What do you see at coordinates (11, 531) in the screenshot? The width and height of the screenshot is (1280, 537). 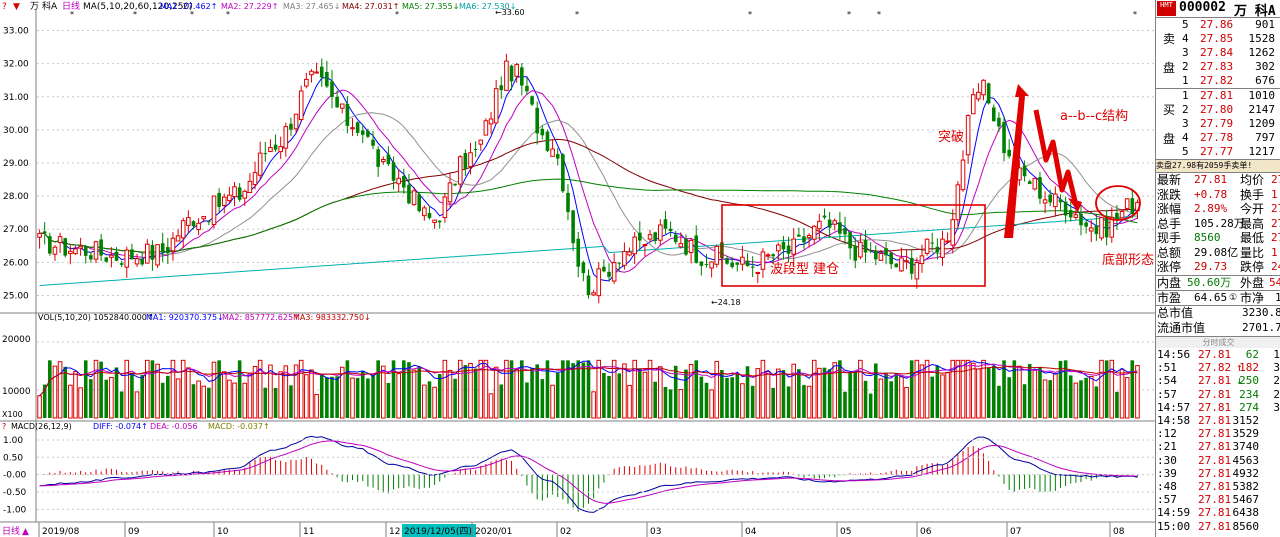 I see `x-period-label: 日线` at bounding box center [11, 531].